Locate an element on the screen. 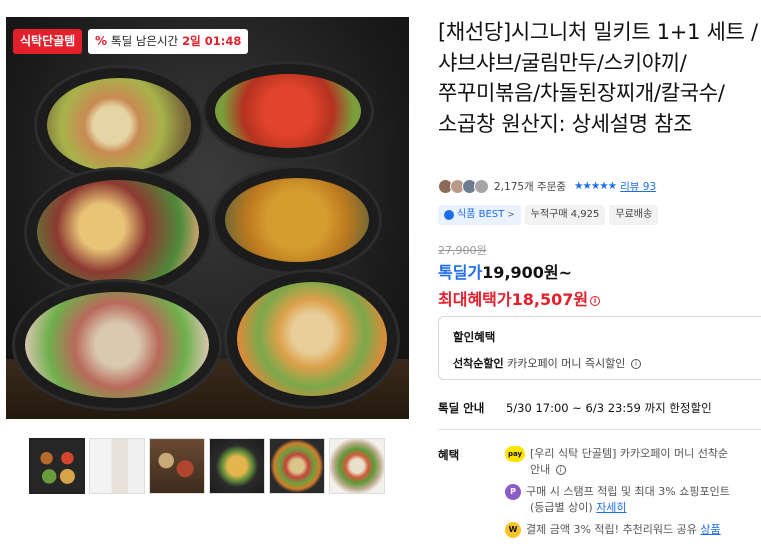 The height and width of the screenshot is (549, 761). reward-coin-icon: W is located at coordinates (513, 530).